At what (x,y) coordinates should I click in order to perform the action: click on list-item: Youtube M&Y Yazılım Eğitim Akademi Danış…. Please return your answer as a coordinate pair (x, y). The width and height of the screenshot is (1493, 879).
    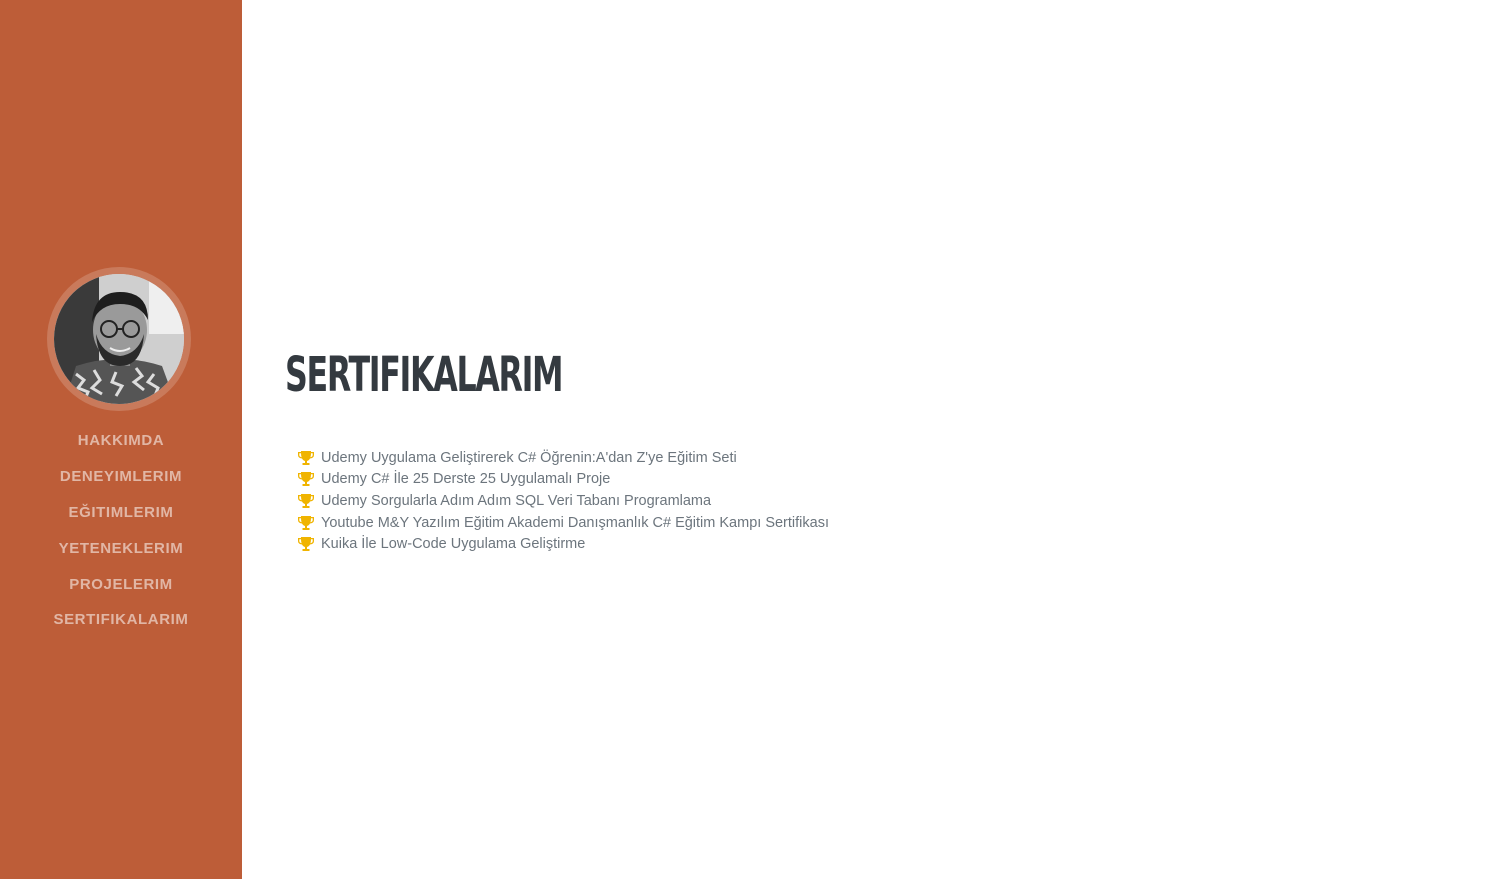
    Looking at the image, I should click on (563, 523).